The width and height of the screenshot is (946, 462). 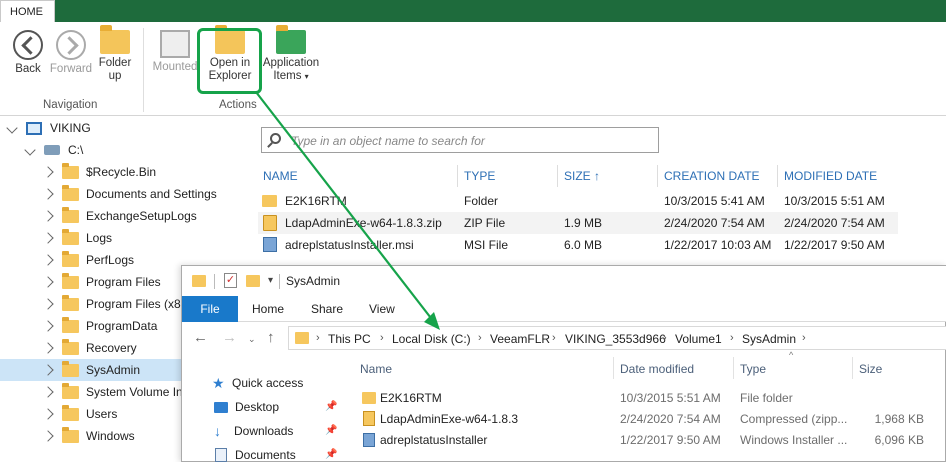 I want to click on msi-file-icon, so click(x=270, y=244).